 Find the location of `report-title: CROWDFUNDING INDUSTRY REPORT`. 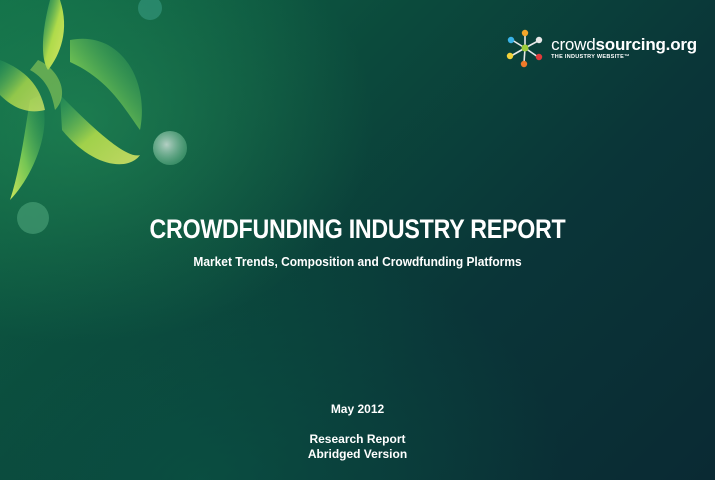

report-title: CROWDFUNDING INDUSTRY REPORT is located at coordinates (357, 229).